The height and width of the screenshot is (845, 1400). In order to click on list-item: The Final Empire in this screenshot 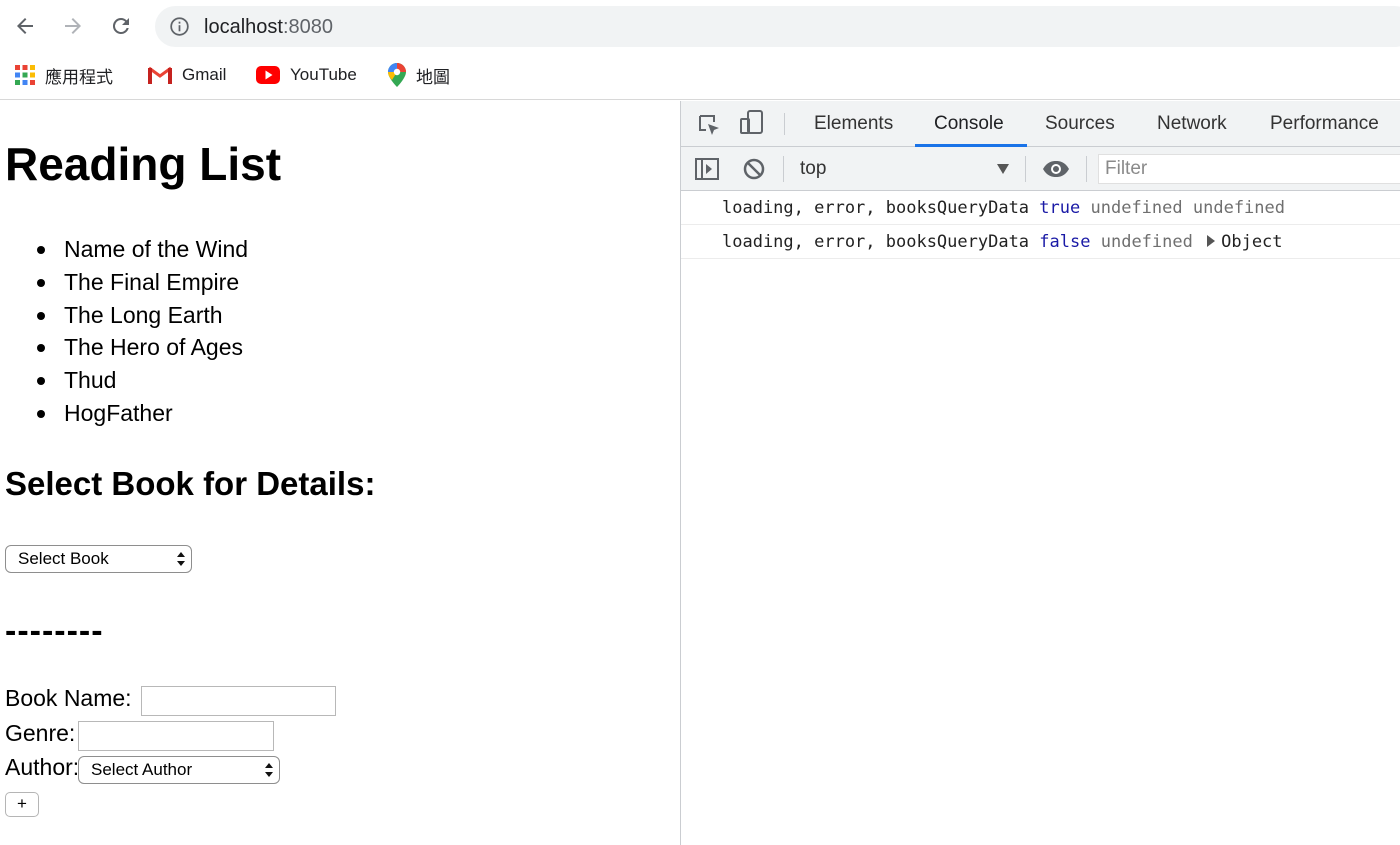, I will do `click(142, 282)`.